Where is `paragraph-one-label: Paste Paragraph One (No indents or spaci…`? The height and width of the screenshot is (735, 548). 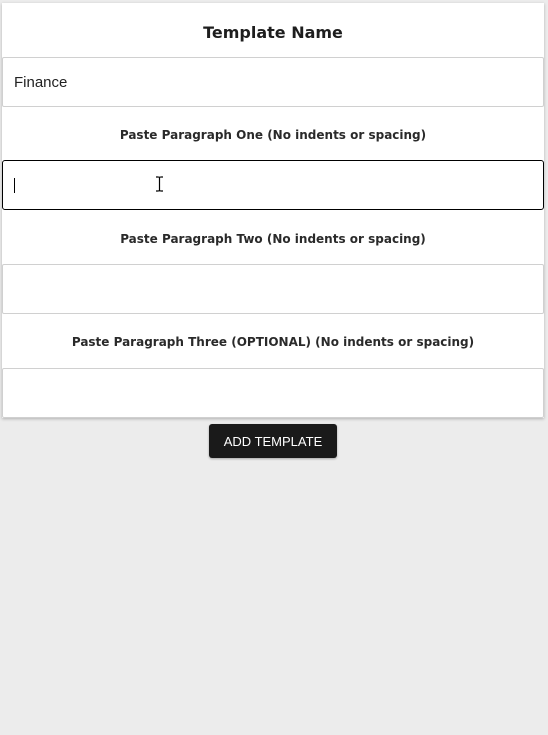
paragraph-one-label: Paste Paragraph One (No indents or spaci… is located at coordinates (273, 135).